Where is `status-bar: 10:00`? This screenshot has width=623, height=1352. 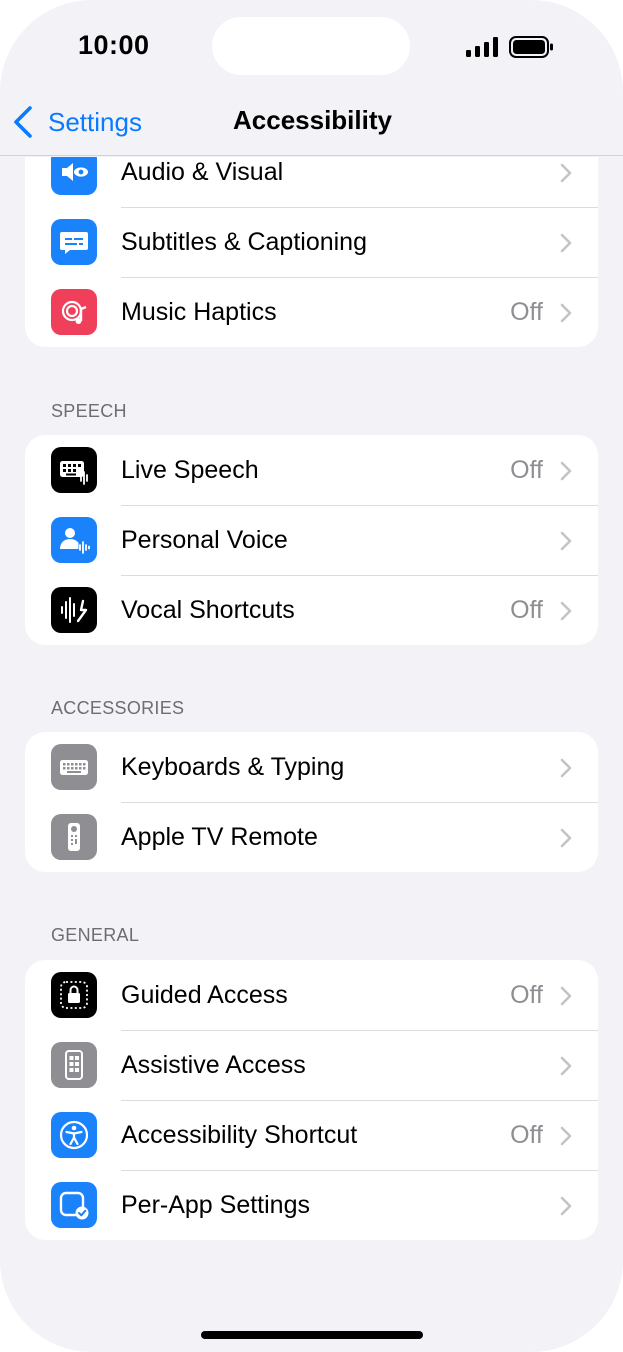
status-bar: 10:00 is located at coordinates (311, 46).